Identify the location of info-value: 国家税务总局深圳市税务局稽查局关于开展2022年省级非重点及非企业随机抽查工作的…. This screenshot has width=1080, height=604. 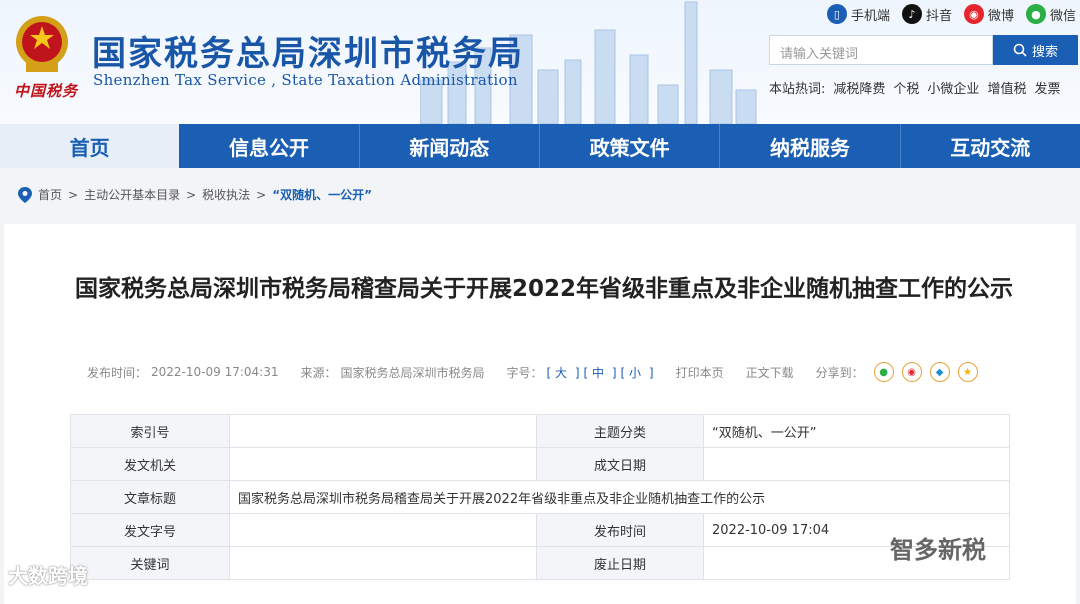
(619, 497).